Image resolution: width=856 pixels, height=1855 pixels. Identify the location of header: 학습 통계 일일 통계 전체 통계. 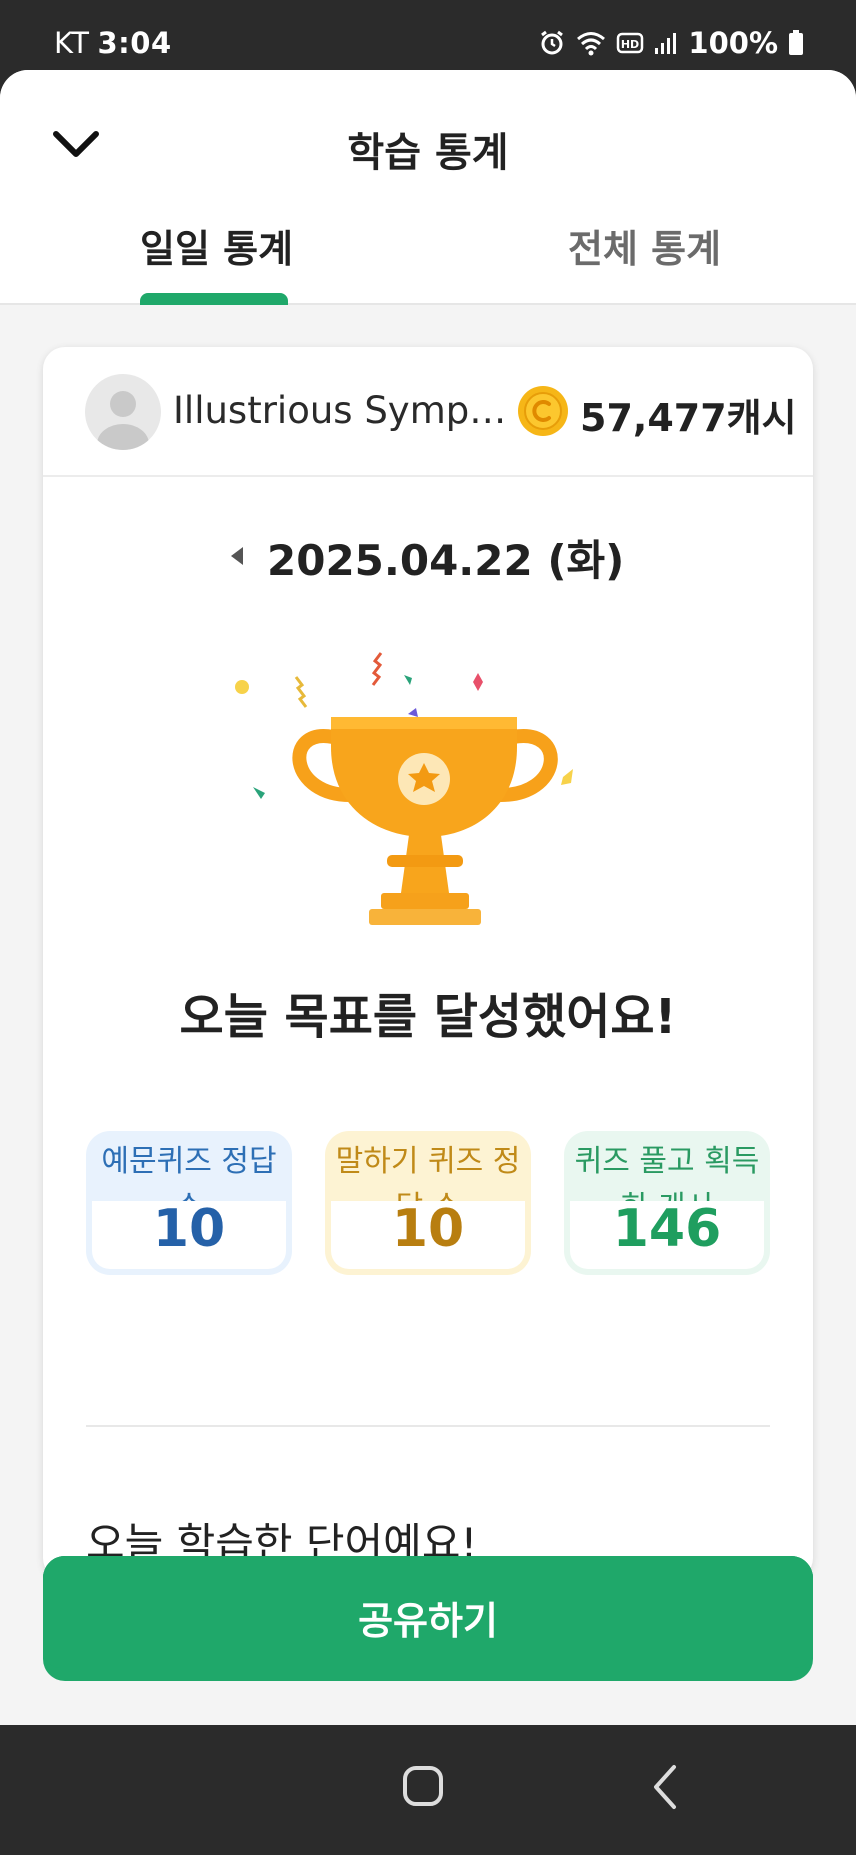
(428, 187).